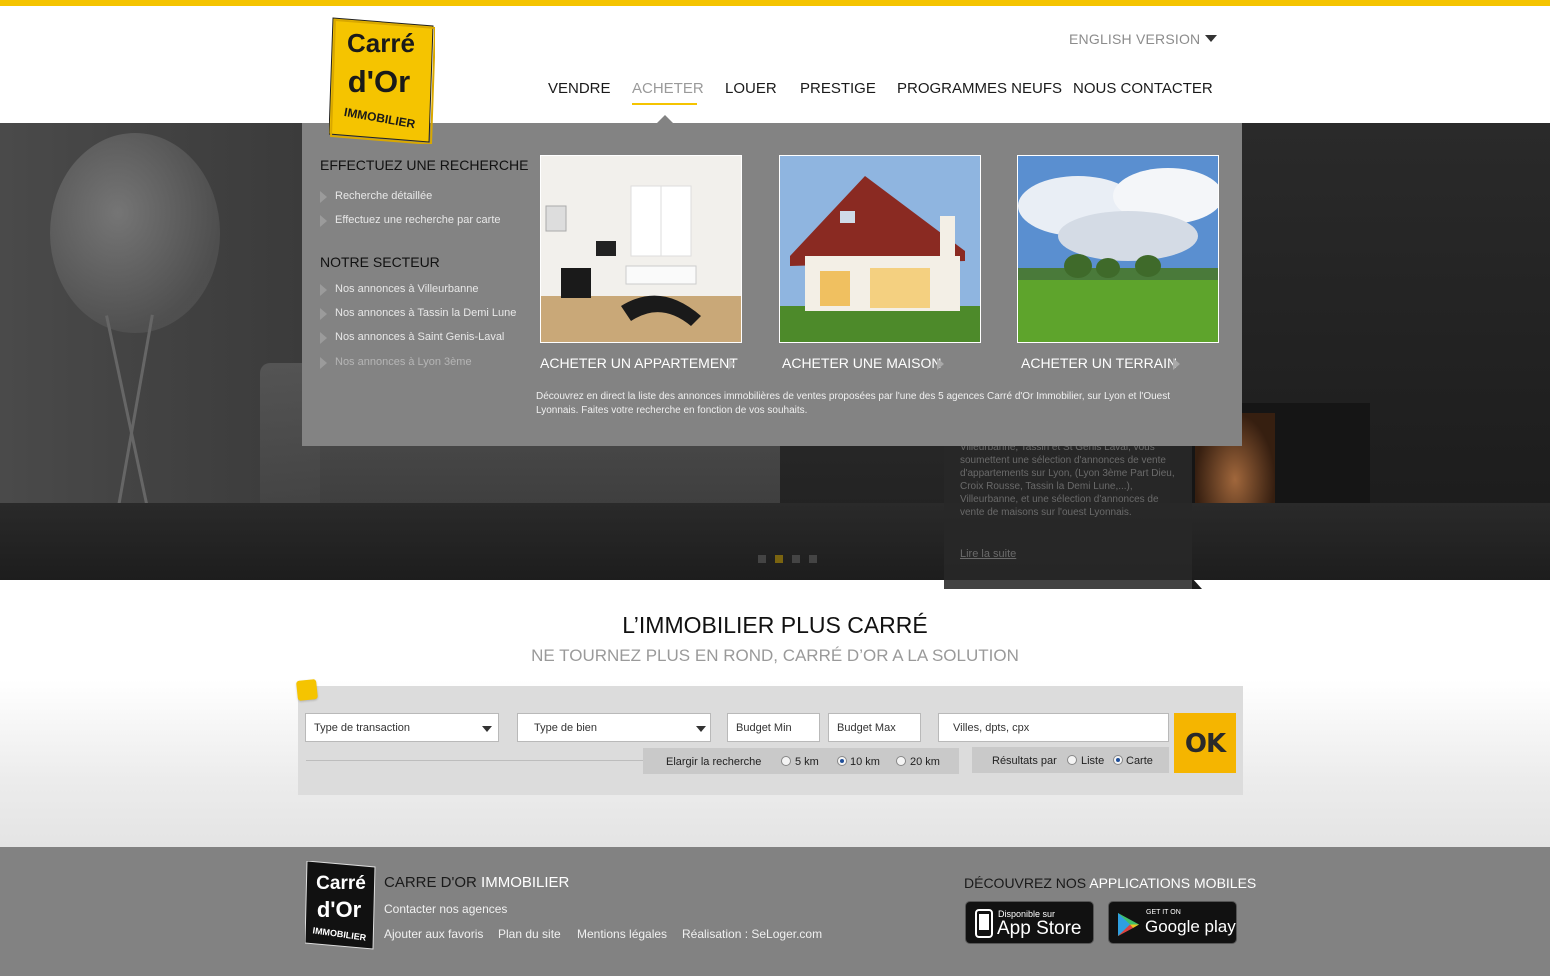 This screenshot has height=976, width=1550. I want to click on google-play-small-text: GET IT ON, so click(1163, 912).